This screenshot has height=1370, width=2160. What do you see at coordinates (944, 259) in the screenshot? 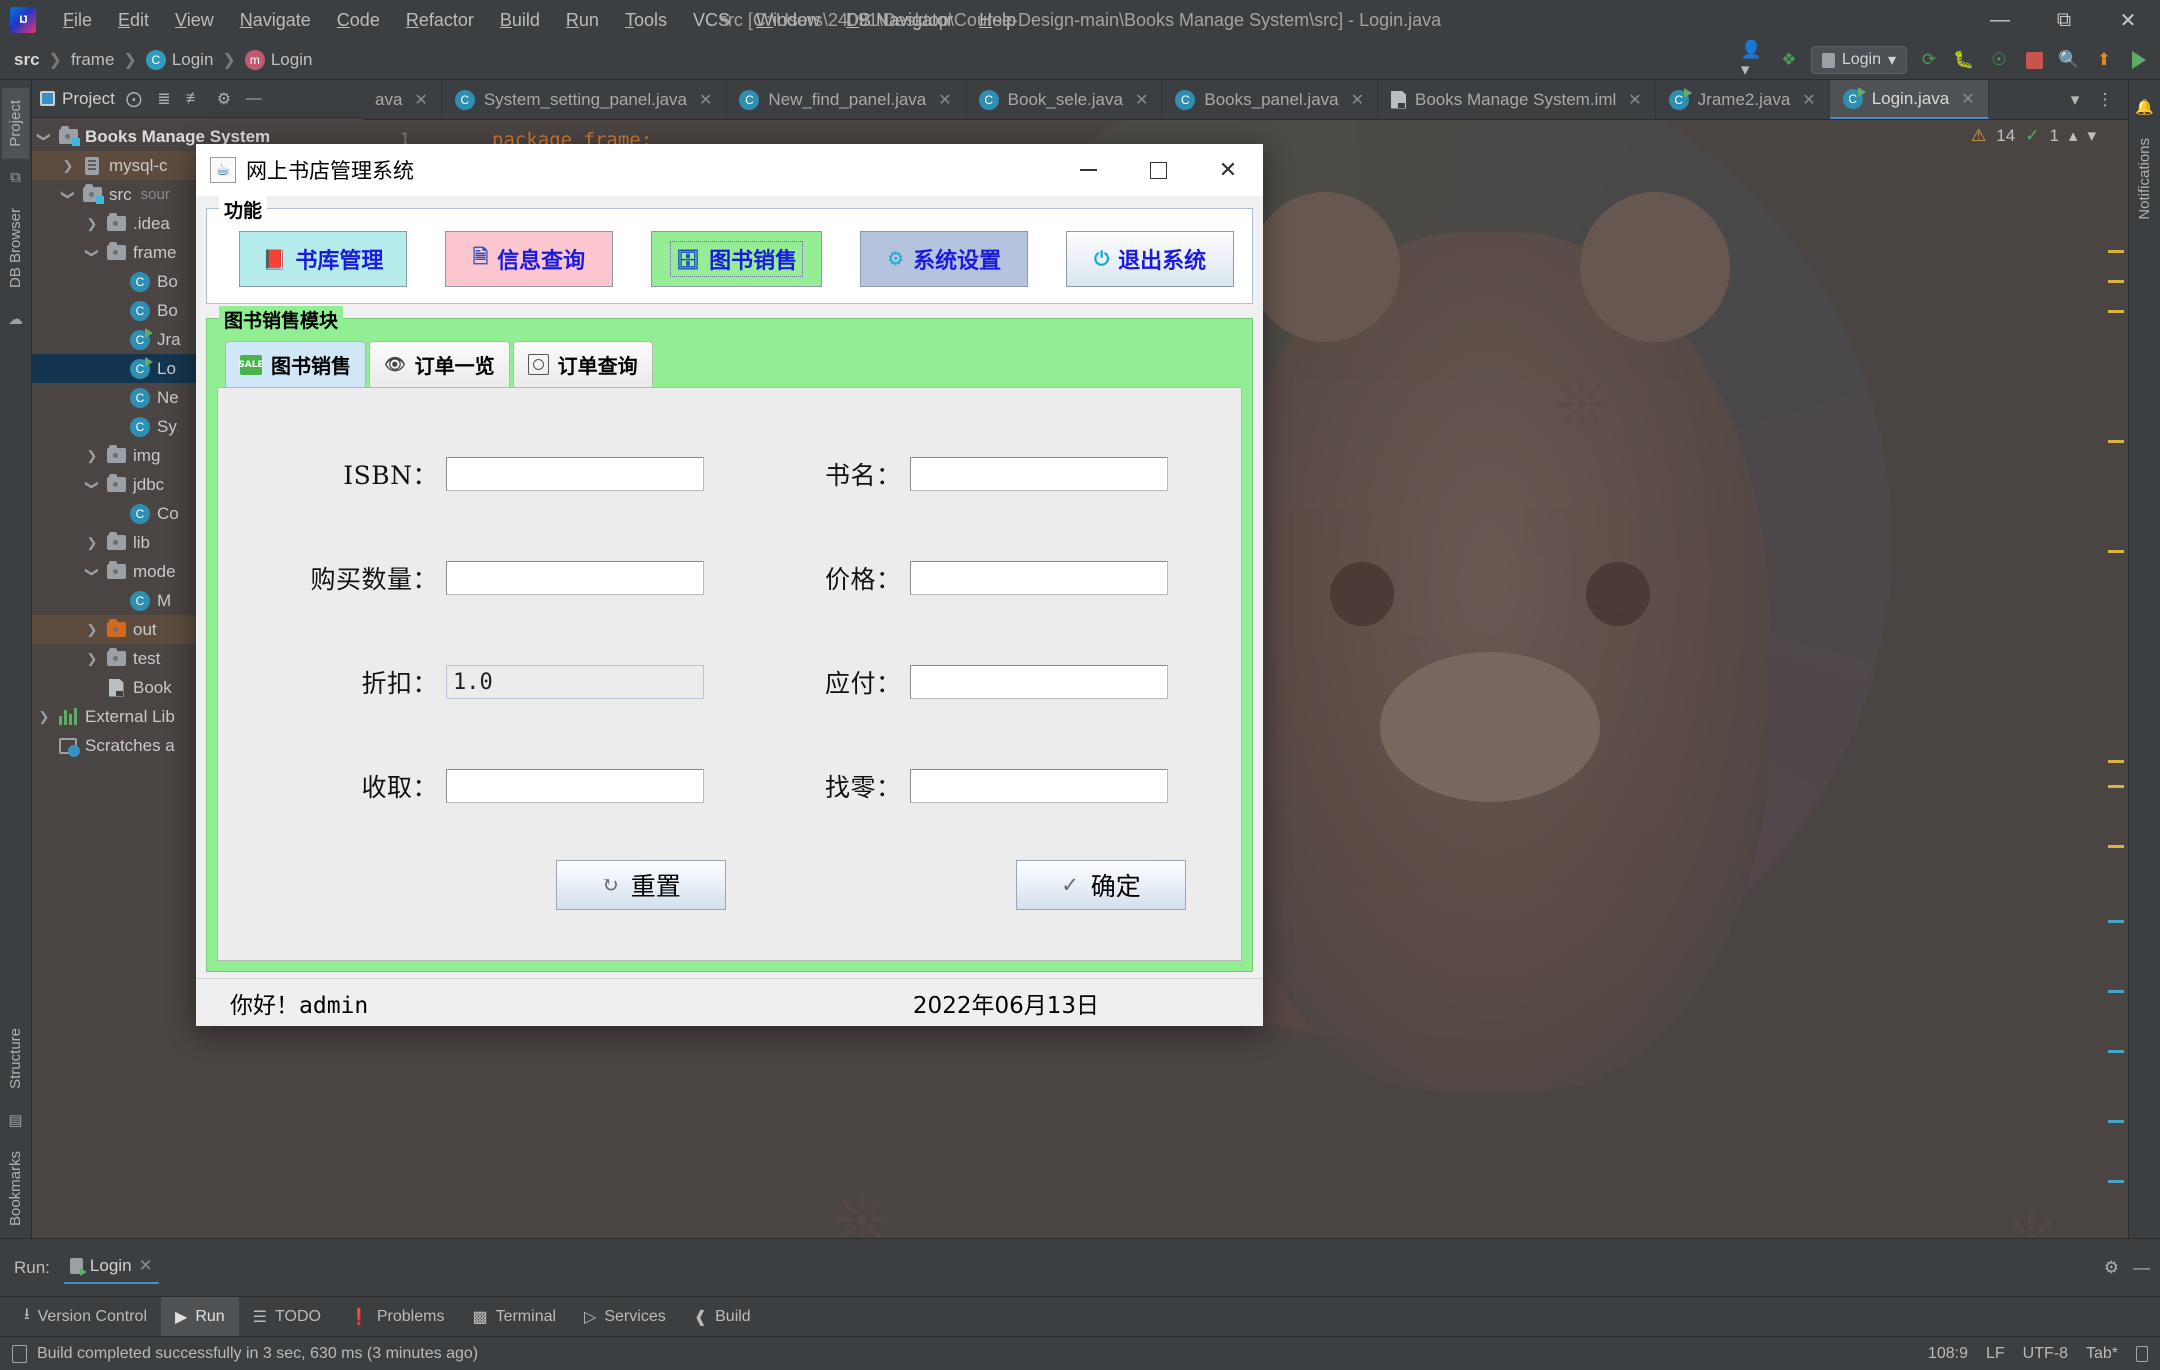
I see `system-settings-button: ⚙ 系统设置` at bounding box center [944, 259].